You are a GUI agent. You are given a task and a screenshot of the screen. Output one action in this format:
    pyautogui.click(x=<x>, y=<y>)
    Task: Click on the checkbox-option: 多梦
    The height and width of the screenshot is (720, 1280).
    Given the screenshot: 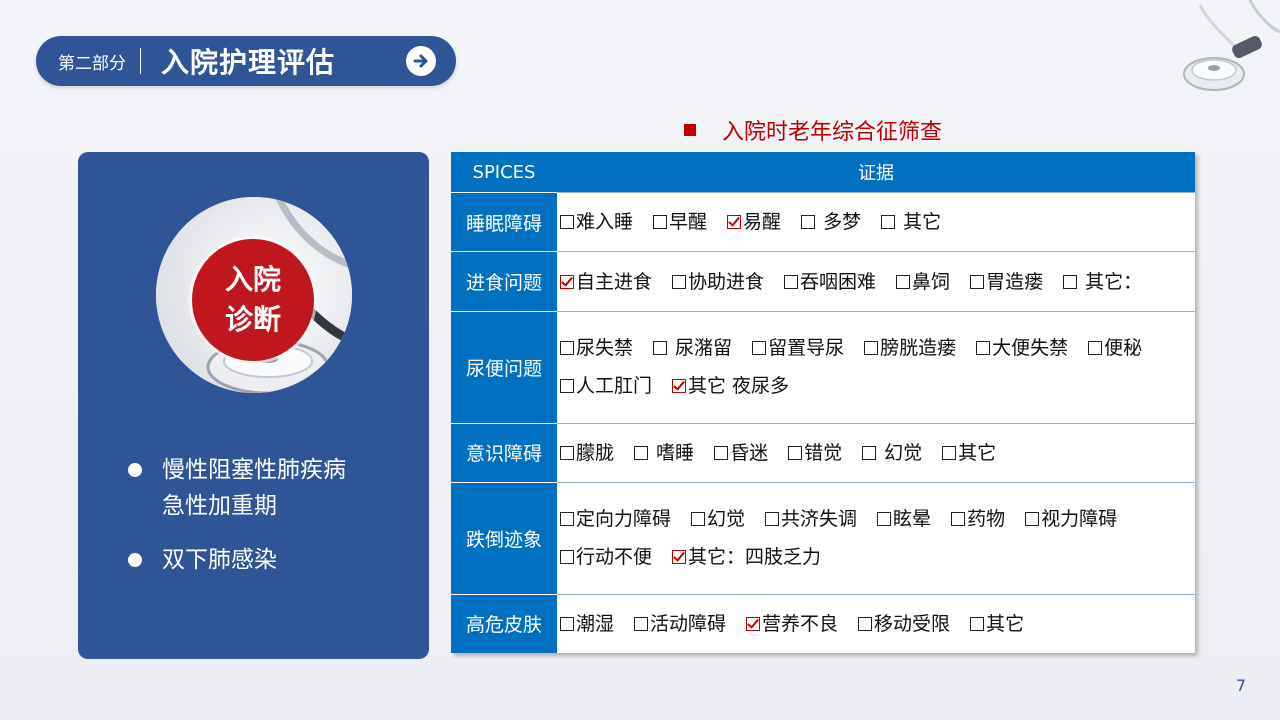 What is the action you would take?
    pyautogui.click(x=831, y=222)
    